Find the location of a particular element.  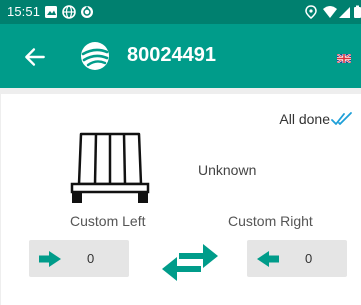

arrow-left-icon is located at coordinates (268, 259).